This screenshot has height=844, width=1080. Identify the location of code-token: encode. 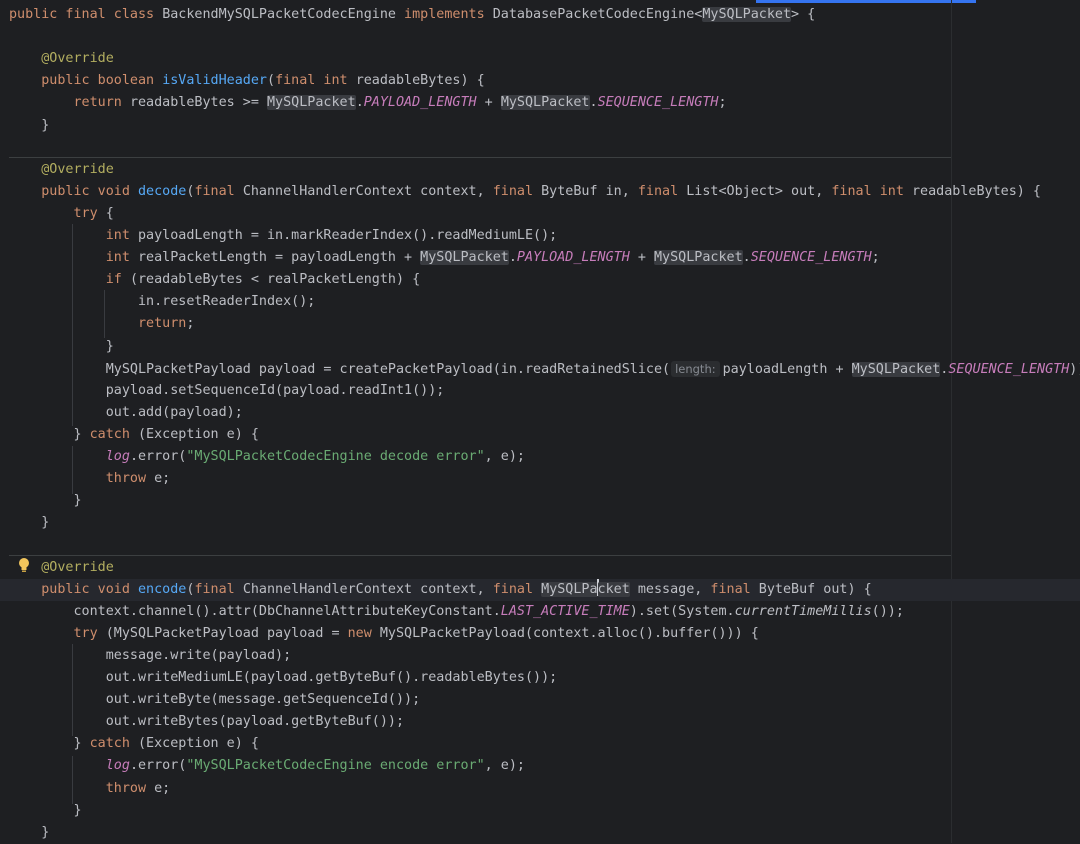
(162, 589).